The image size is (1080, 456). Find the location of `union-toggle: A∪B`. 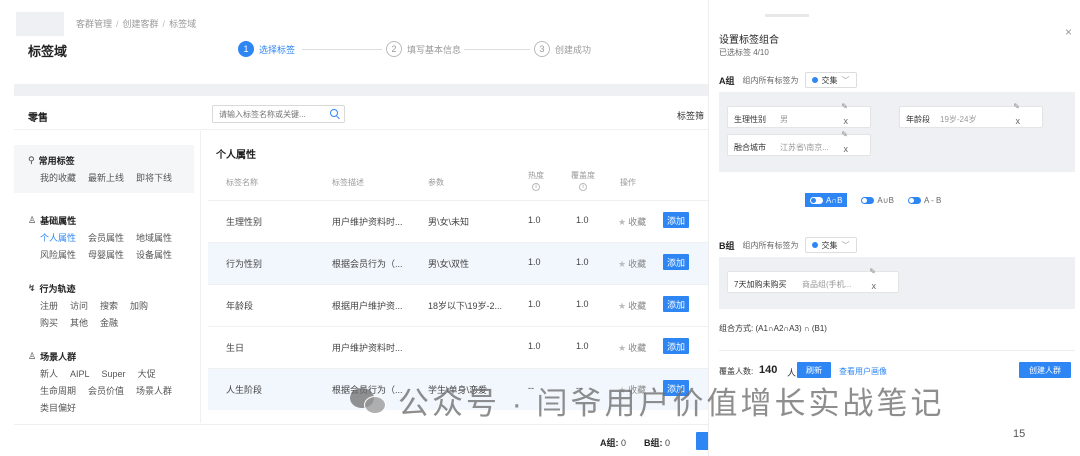

union-toggle: A∪B is located at coordinates (877, 200).